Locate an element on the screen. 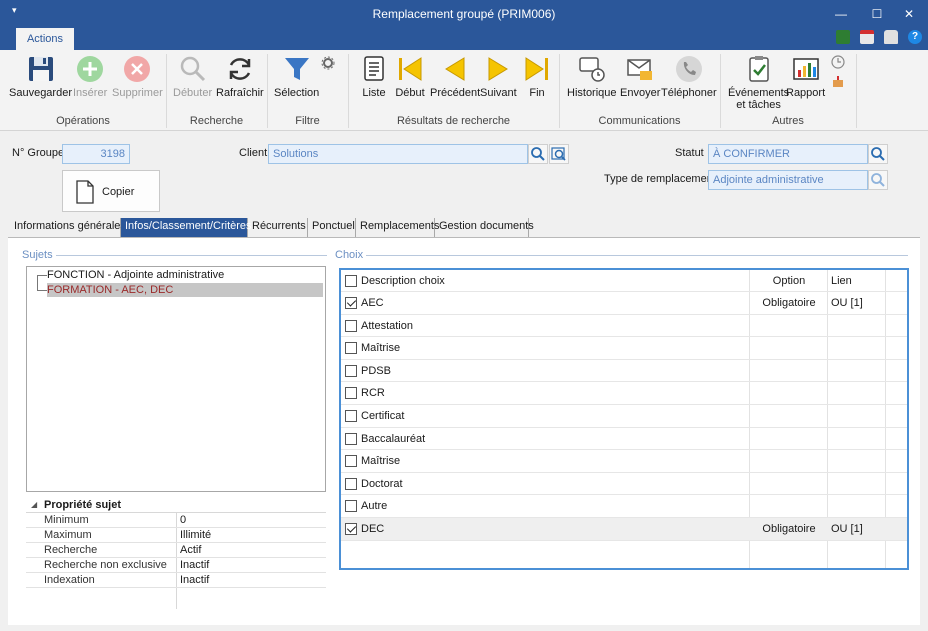 The height and width of the screenshot is (631, 928). history-button: Historique is located at coordinates (592, 76).